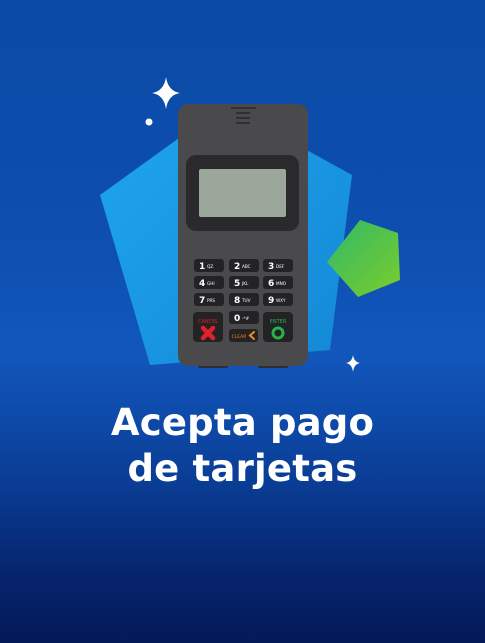 The height and width of the screenshot is (643, 485). I want to click on number-key: 7 PRS, so click(209, 299).